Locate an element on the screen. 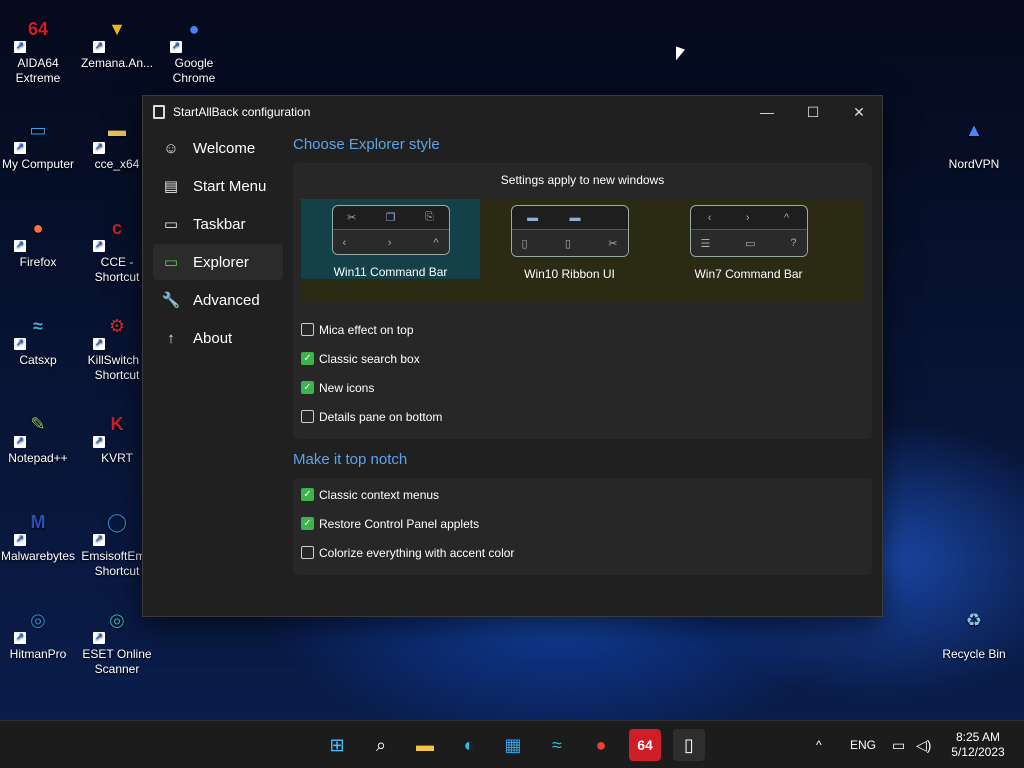 This screenshot has height=768, width=1024. chrome-icon: ● is located at coordinates (601, 745).